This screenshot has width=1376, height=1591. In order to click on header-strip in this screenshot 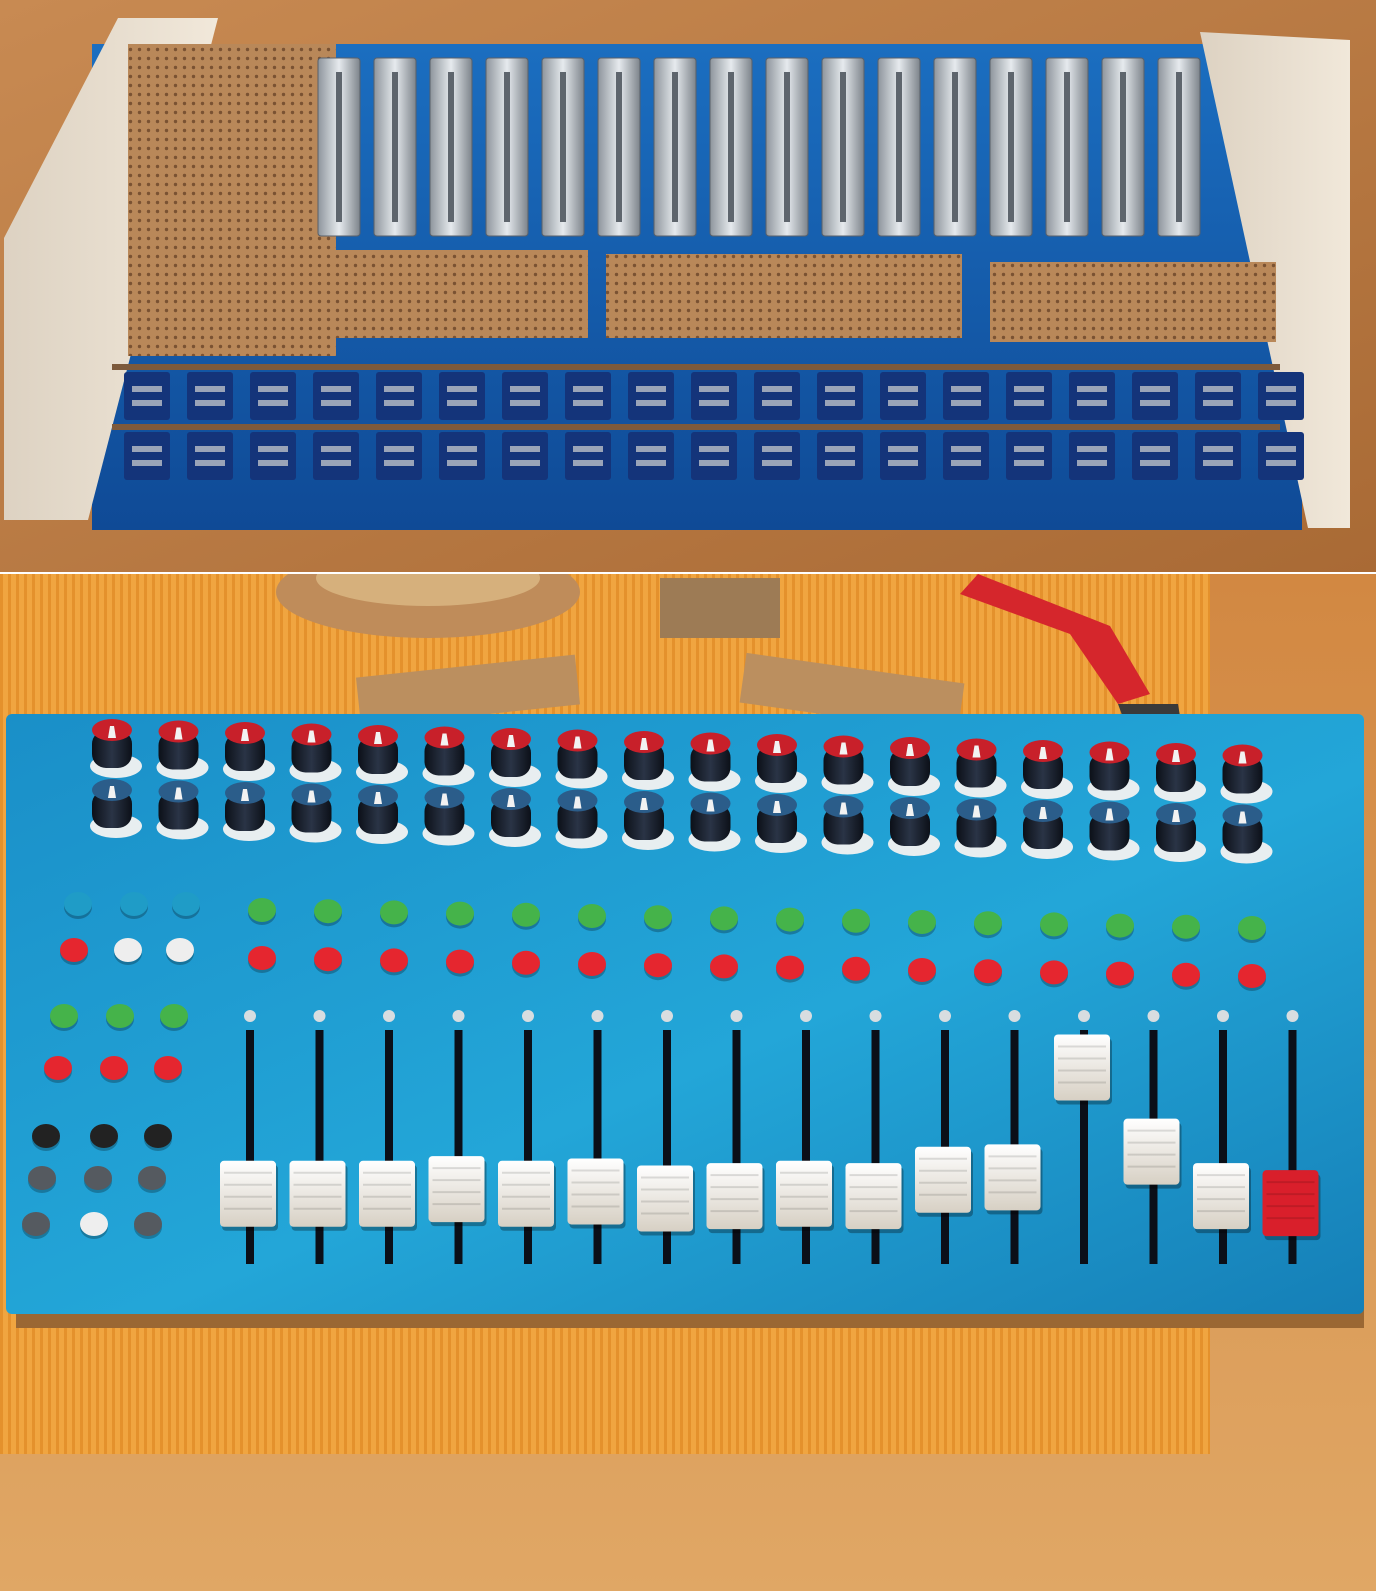, I will do `click(696, 367)`.